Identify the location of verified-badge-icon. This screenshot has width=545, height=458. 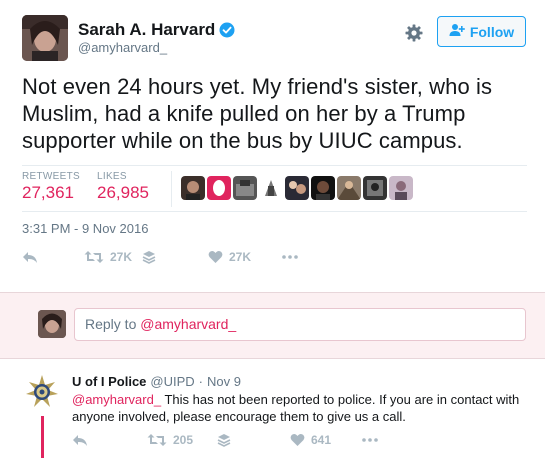
(227, 30).